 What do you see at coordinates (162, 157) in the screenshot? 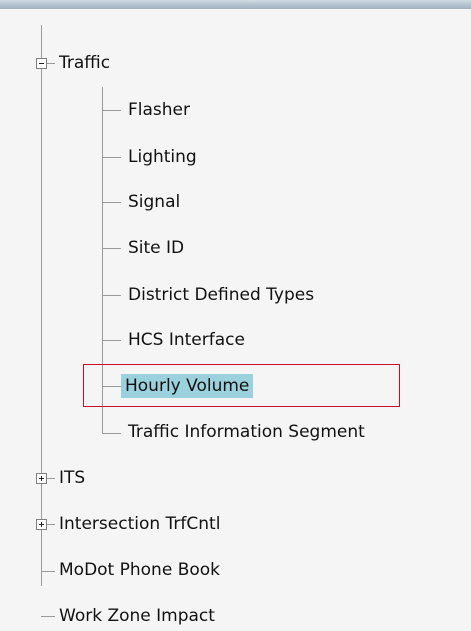
I see `tree-node-lighting: Lighting` at bounding box center [162, 157].